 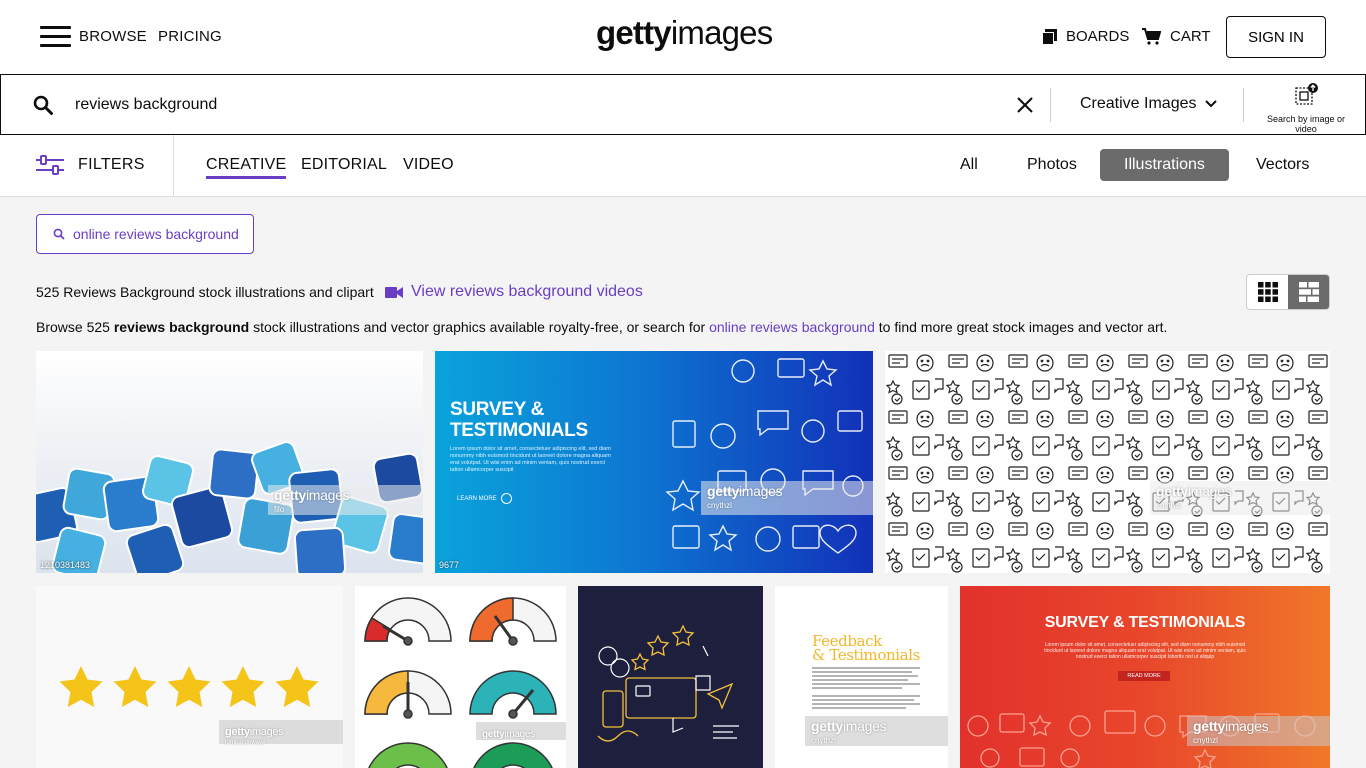 What do you see at coordinates (1190, 36) in the screenshot?
I see `cart-label: CART` at bounding box center [1190, 36].